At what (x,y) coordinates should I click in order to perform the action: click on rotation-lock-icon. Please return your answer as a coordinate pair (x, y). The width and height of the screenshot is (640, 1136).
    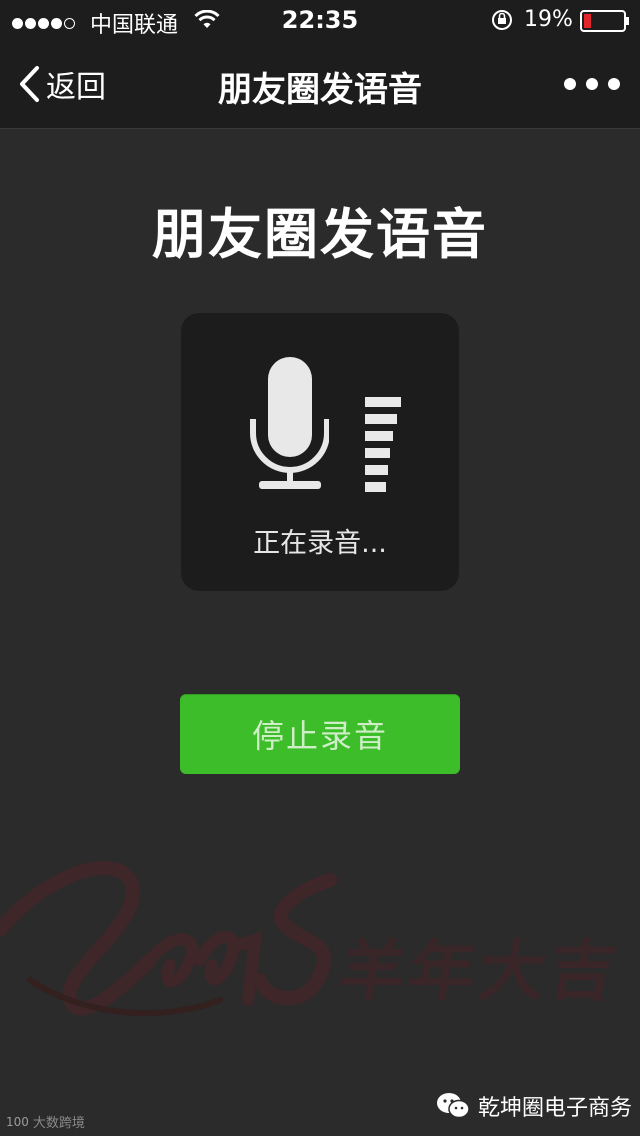
    Looking at the image, I should click on (502, 22).